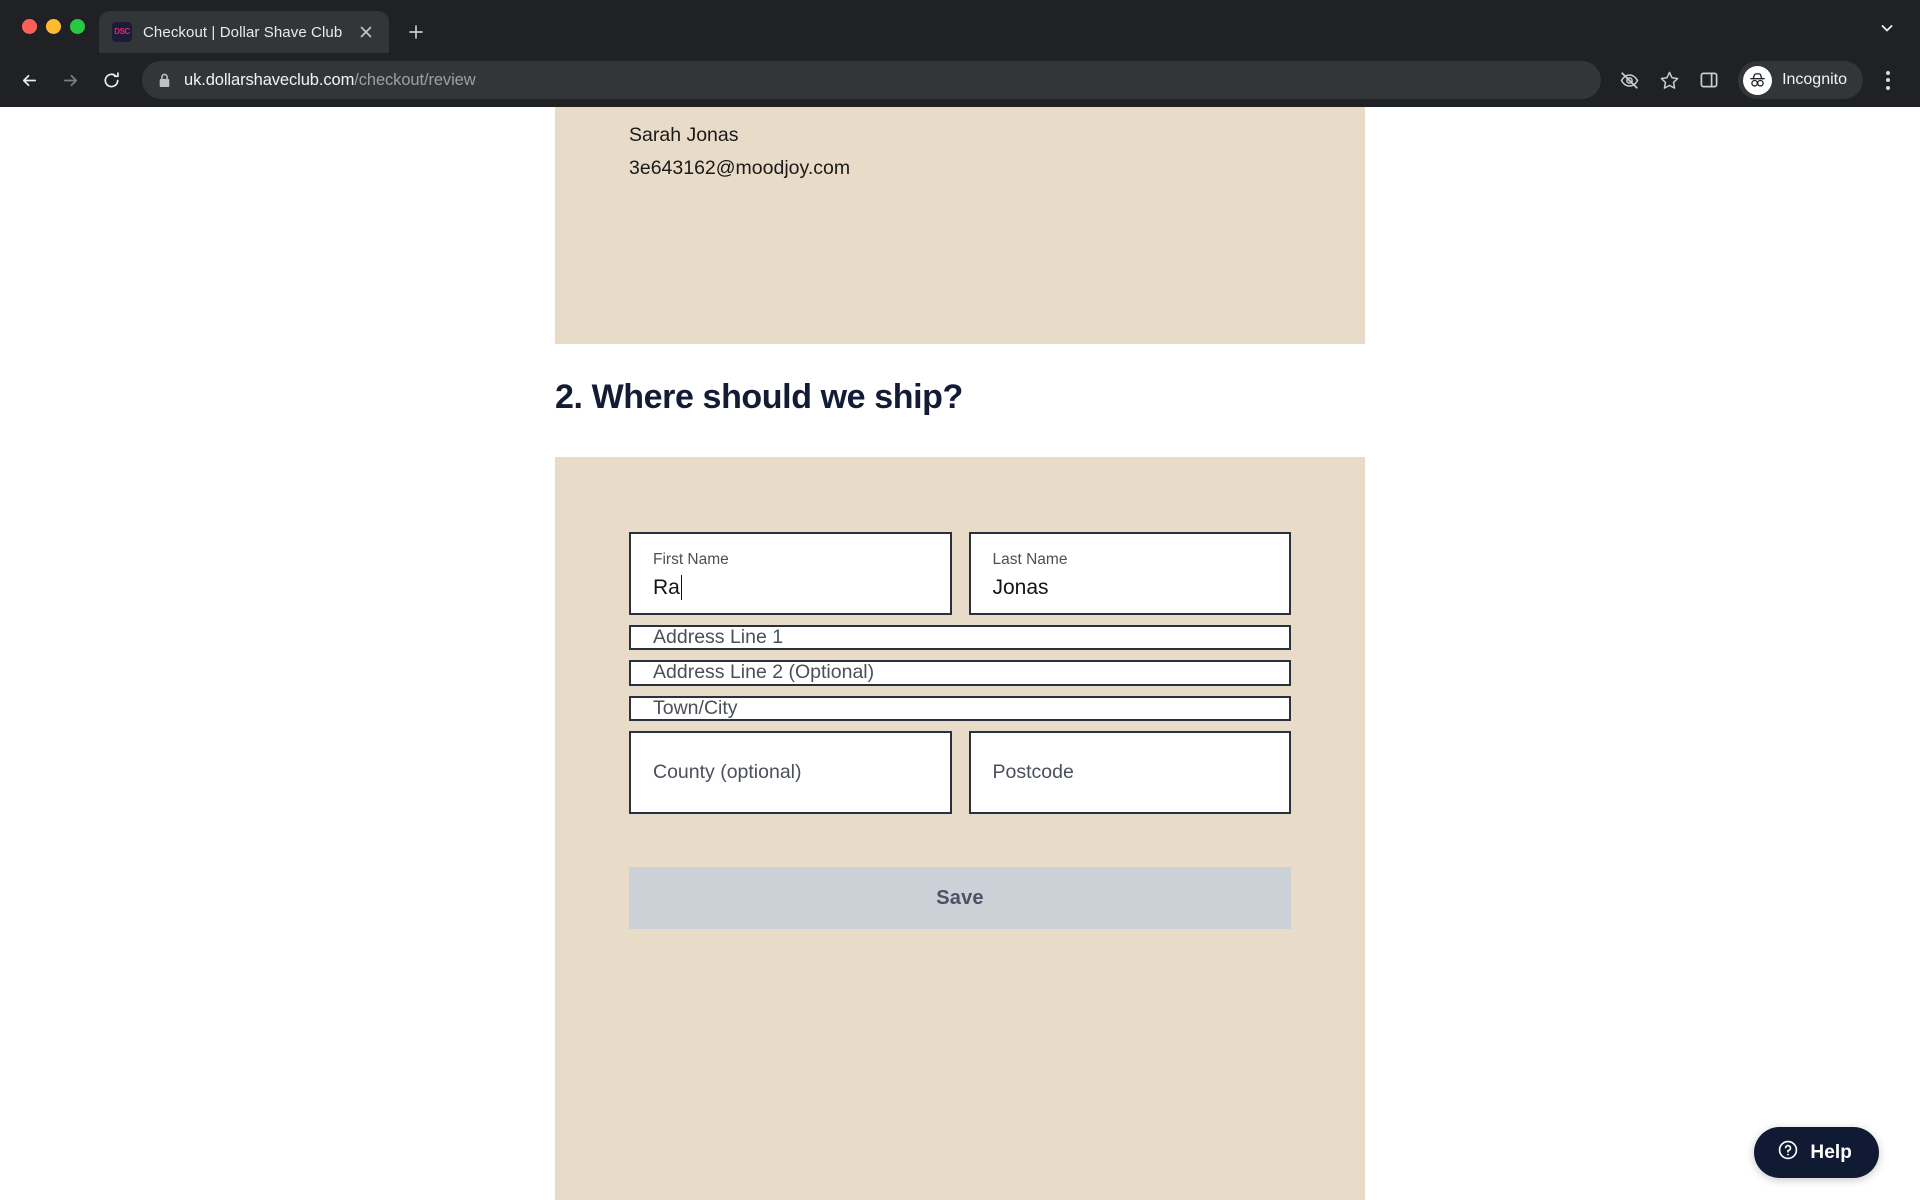  What do you see at coordinates (29, 80) in the screenshot?
I see `back-button` at bounding box center [29, 80].